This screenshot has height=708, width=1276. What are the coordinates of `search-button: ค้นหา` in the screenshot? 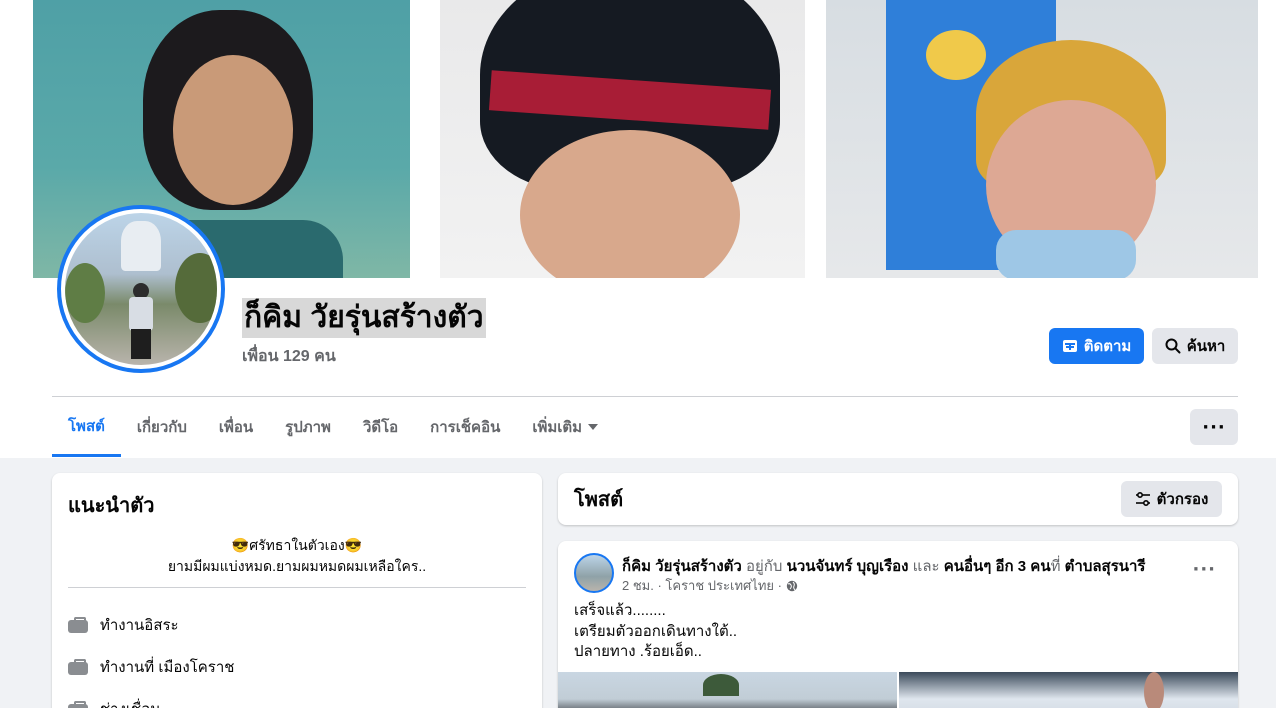 It's located at (1195, 346).